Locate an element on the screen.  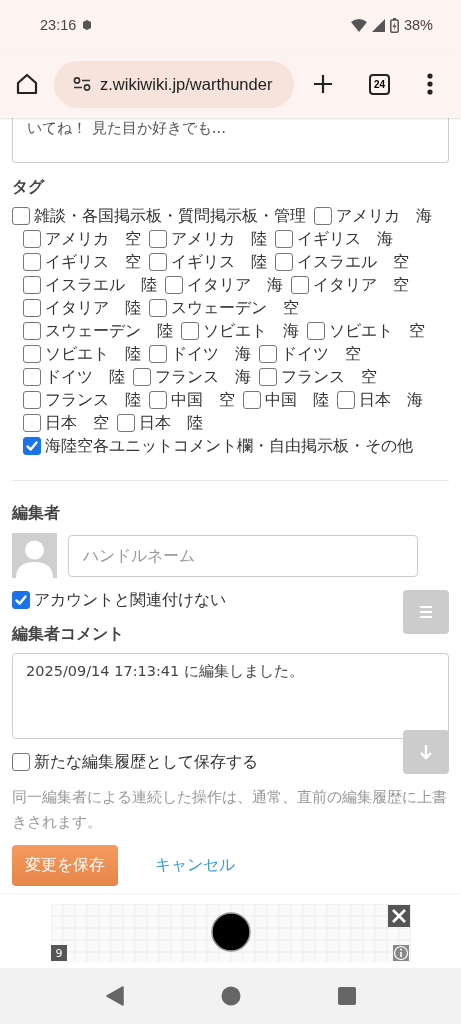
checkbox-label: イギリス 空 is located at coordinates (93, 262).